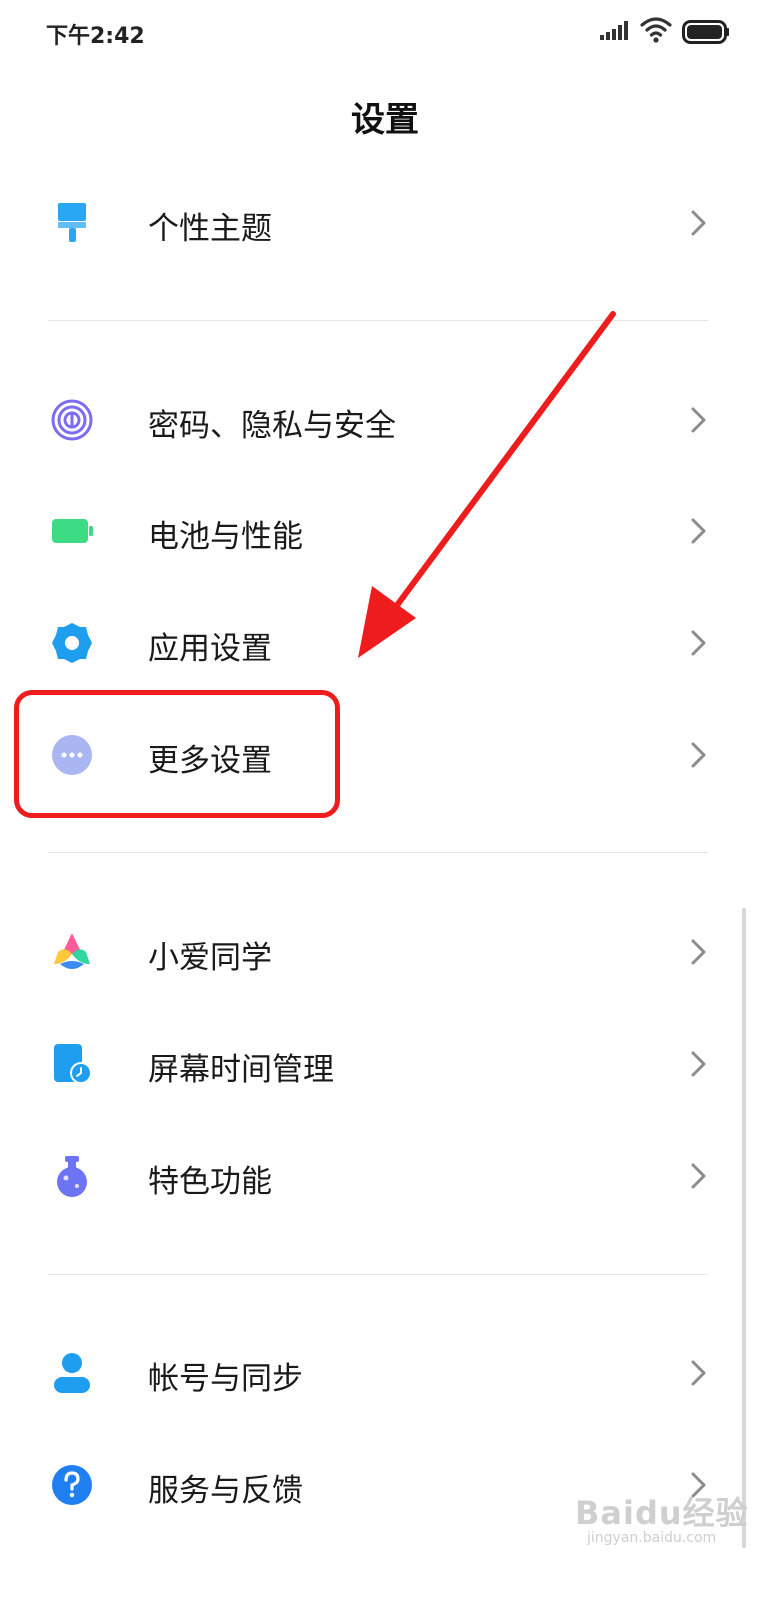 The image size is (770, 1600). I want to click on scrollbar, so click(744, 1228).